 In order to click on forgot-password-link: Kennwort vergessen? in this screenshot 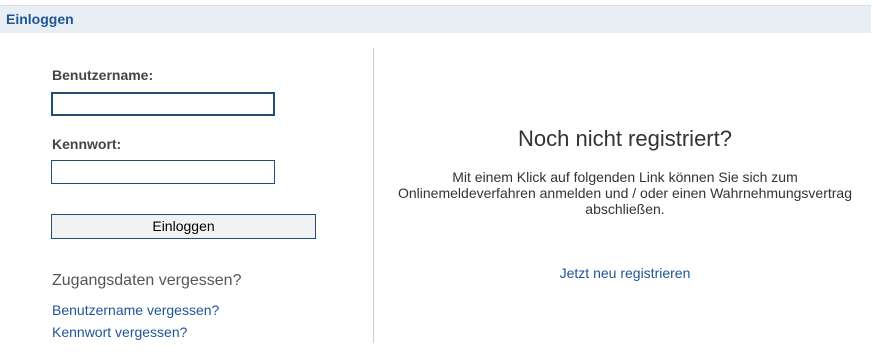, I will do `click(119, 332)`.